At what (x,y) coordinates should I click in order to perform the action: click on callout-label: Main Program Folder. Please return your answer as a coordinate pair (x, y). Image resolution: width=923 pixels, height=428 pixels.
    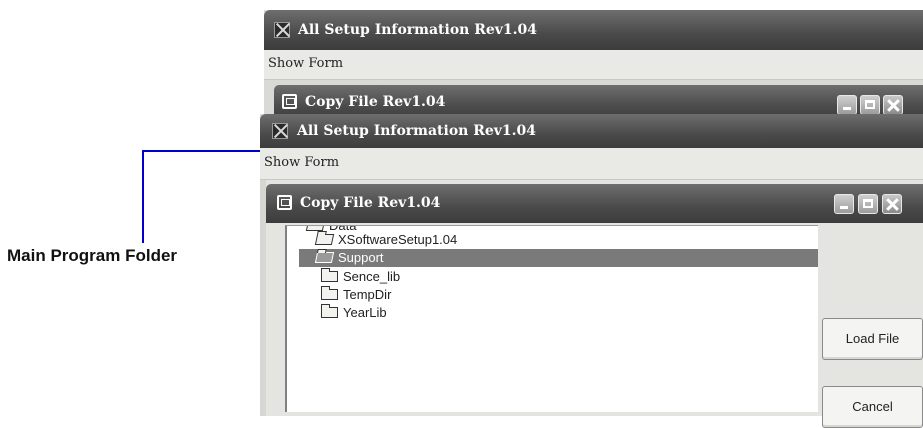
    Looking at the image, I should click on (92, 255).